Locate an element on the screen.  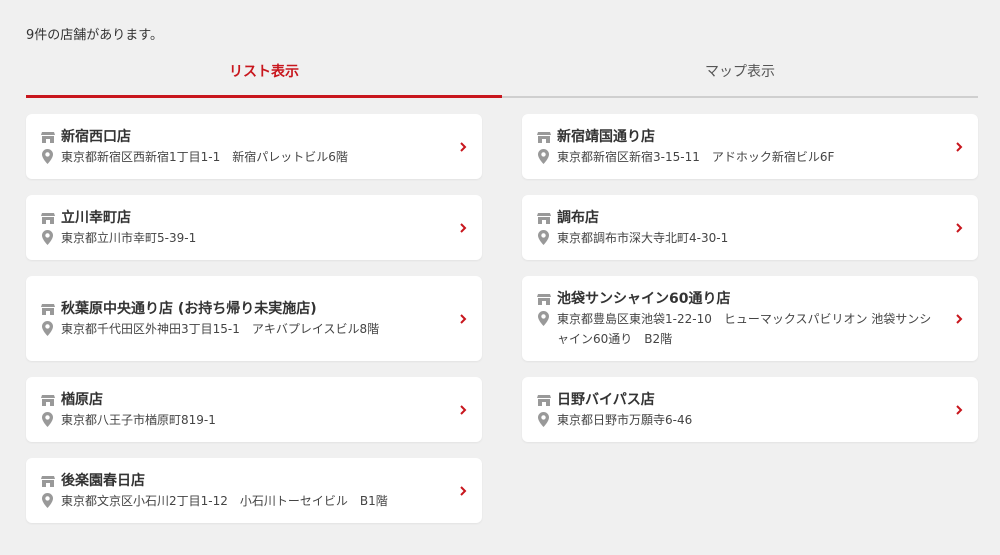
store-address: 東京都八王子市楢原町819-1 is located at coordinates (138, 419).